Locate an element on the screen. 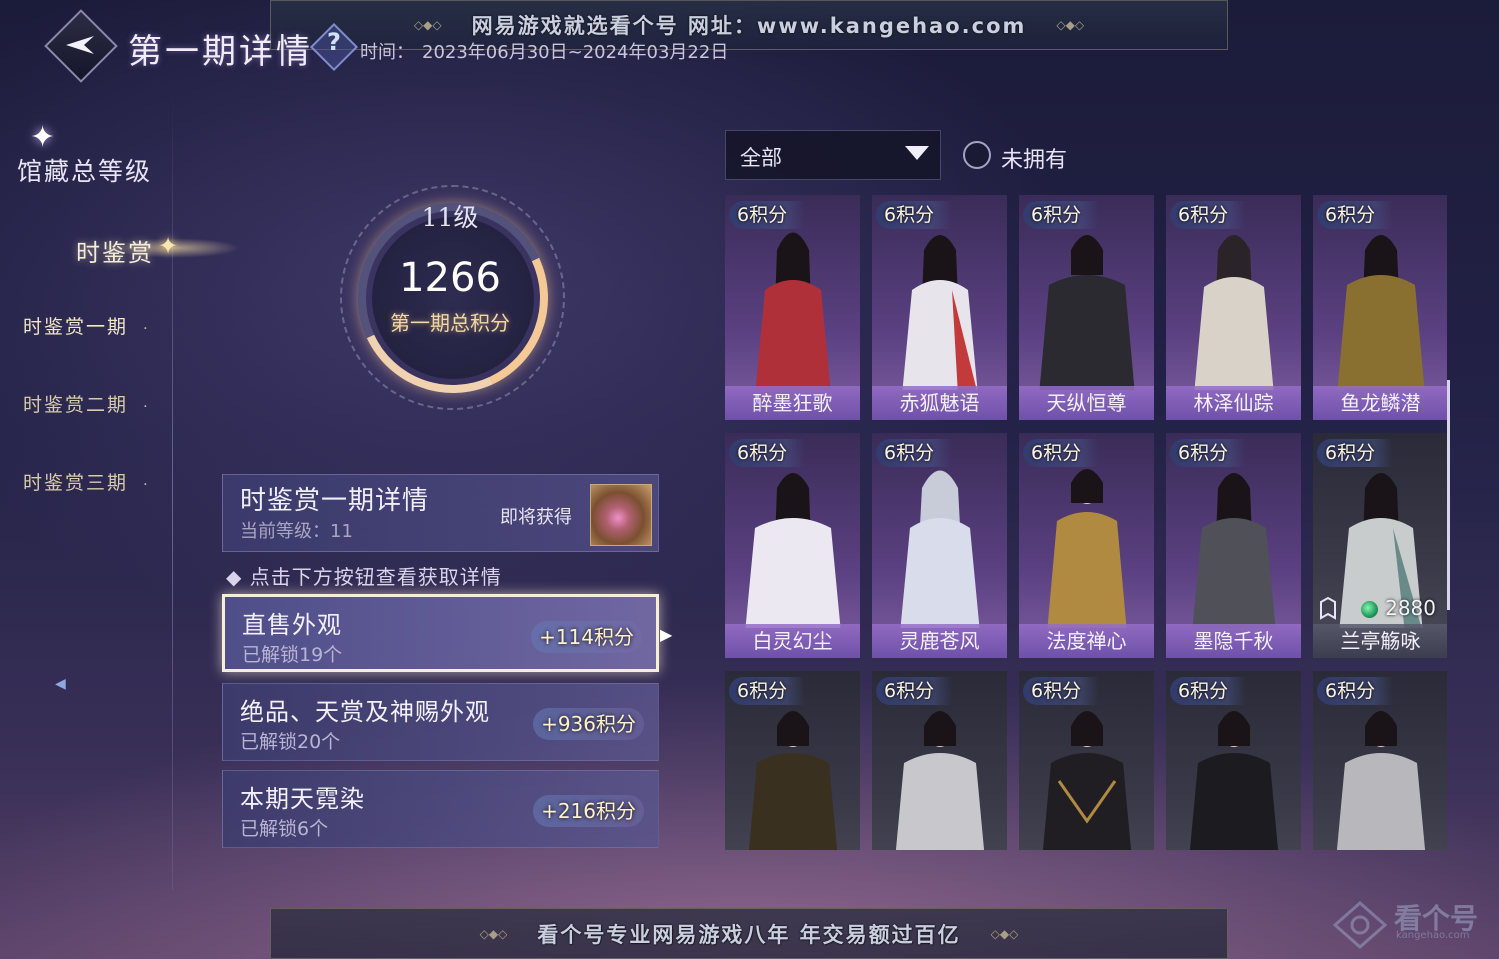  lock-icon is located at coordinates (1328, 608).